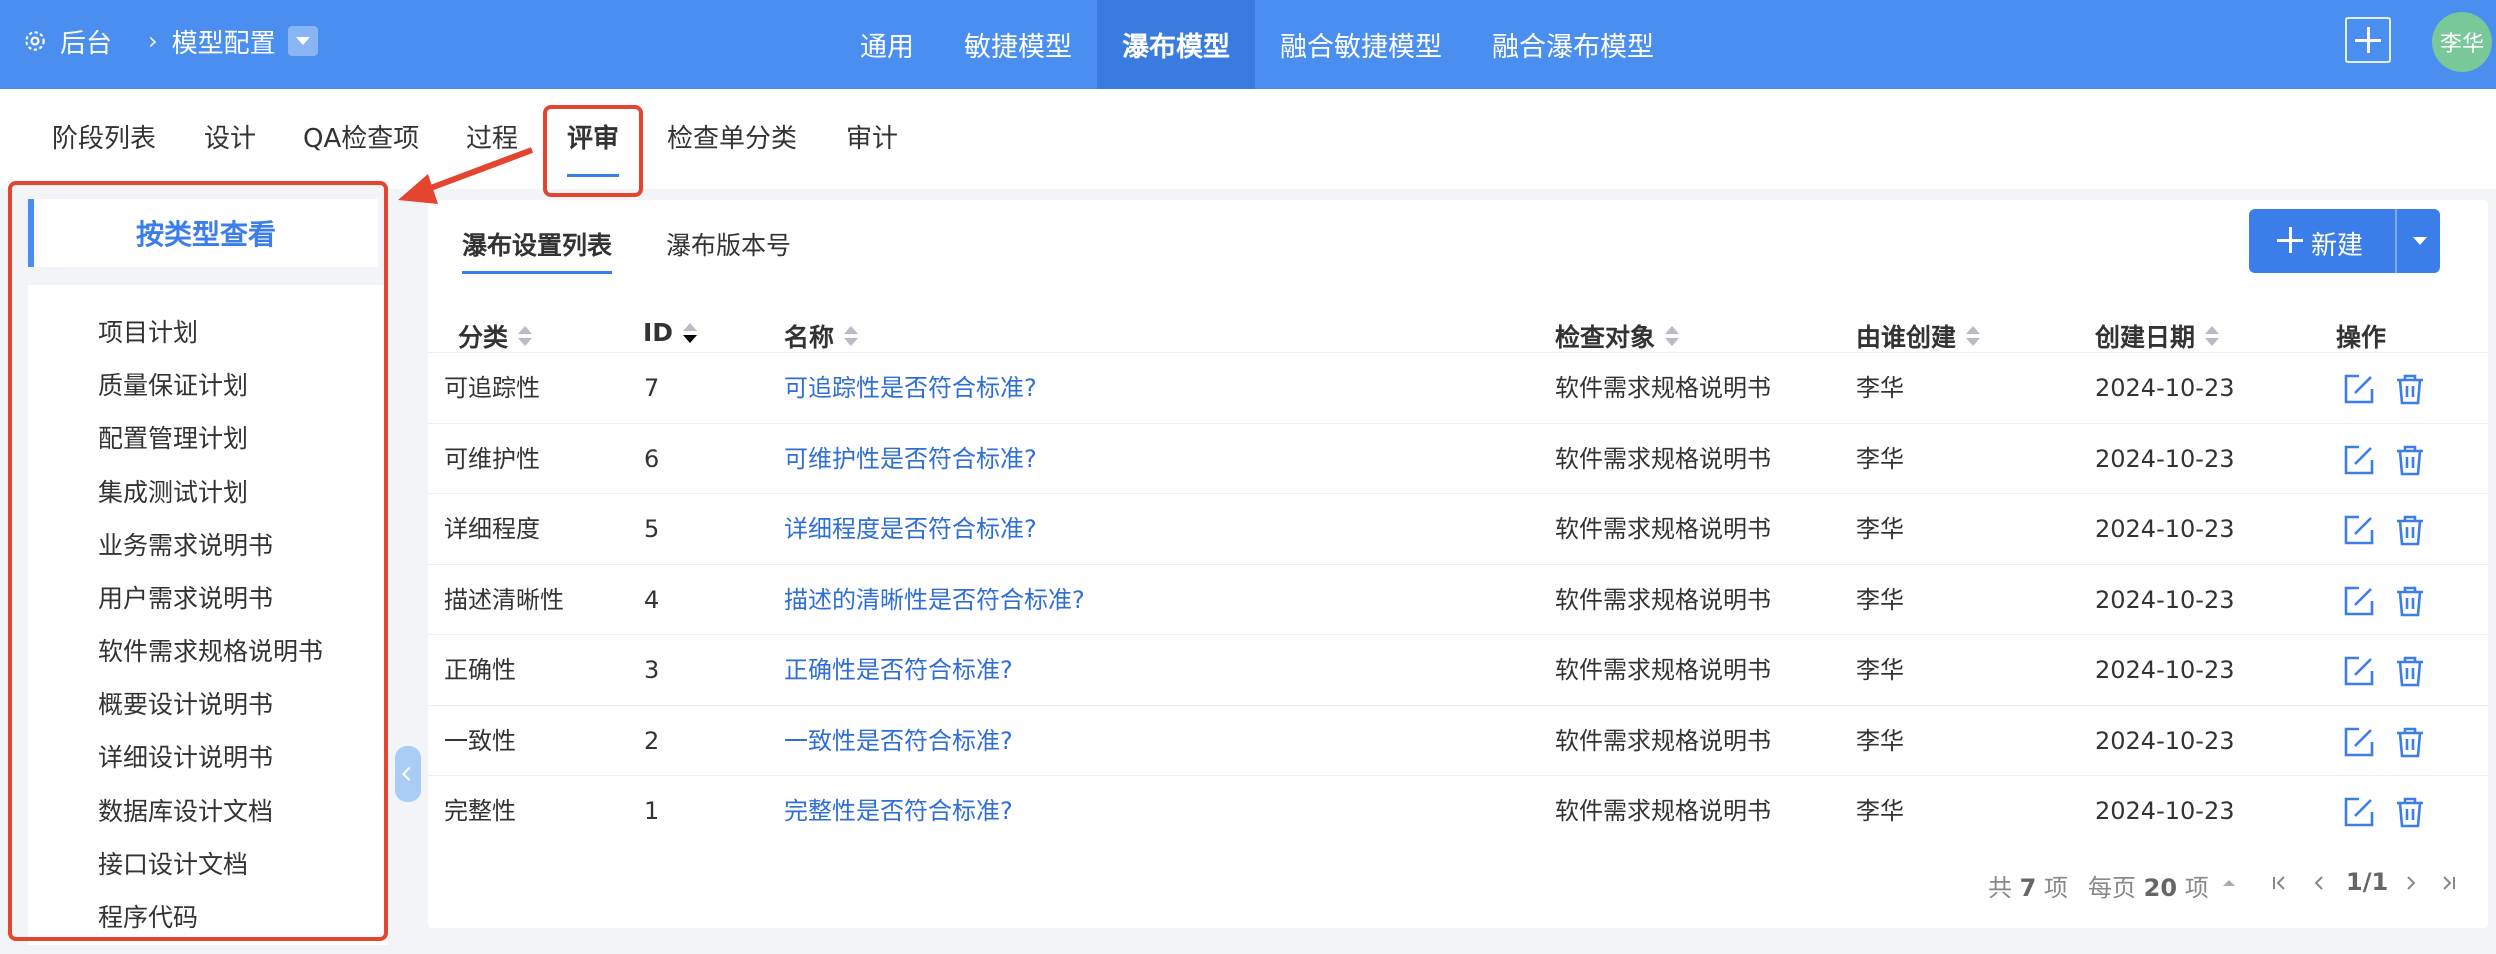 The image size is (2496, 954). I want to click on cell-name: 正确性是否符合标准?, so click(898, 670).